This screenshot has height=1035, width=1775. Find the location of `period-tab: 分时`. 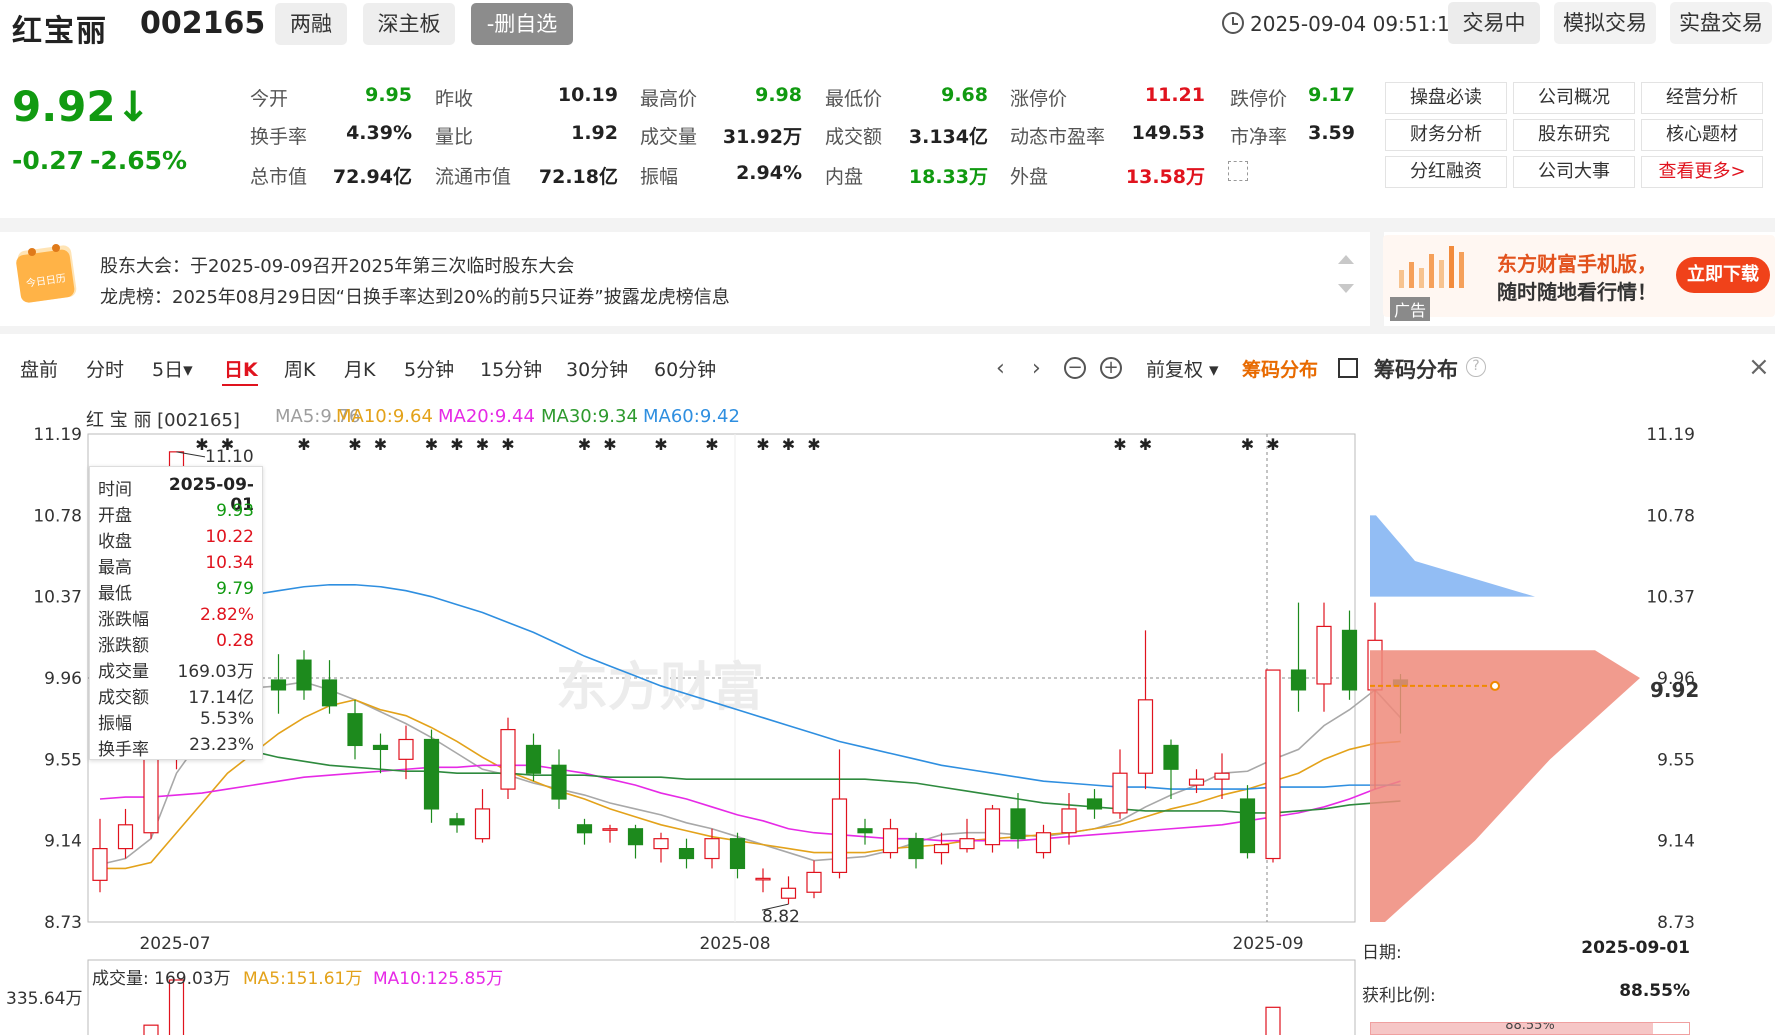

period-tab: 分时 is located at coordinates (105, 368).